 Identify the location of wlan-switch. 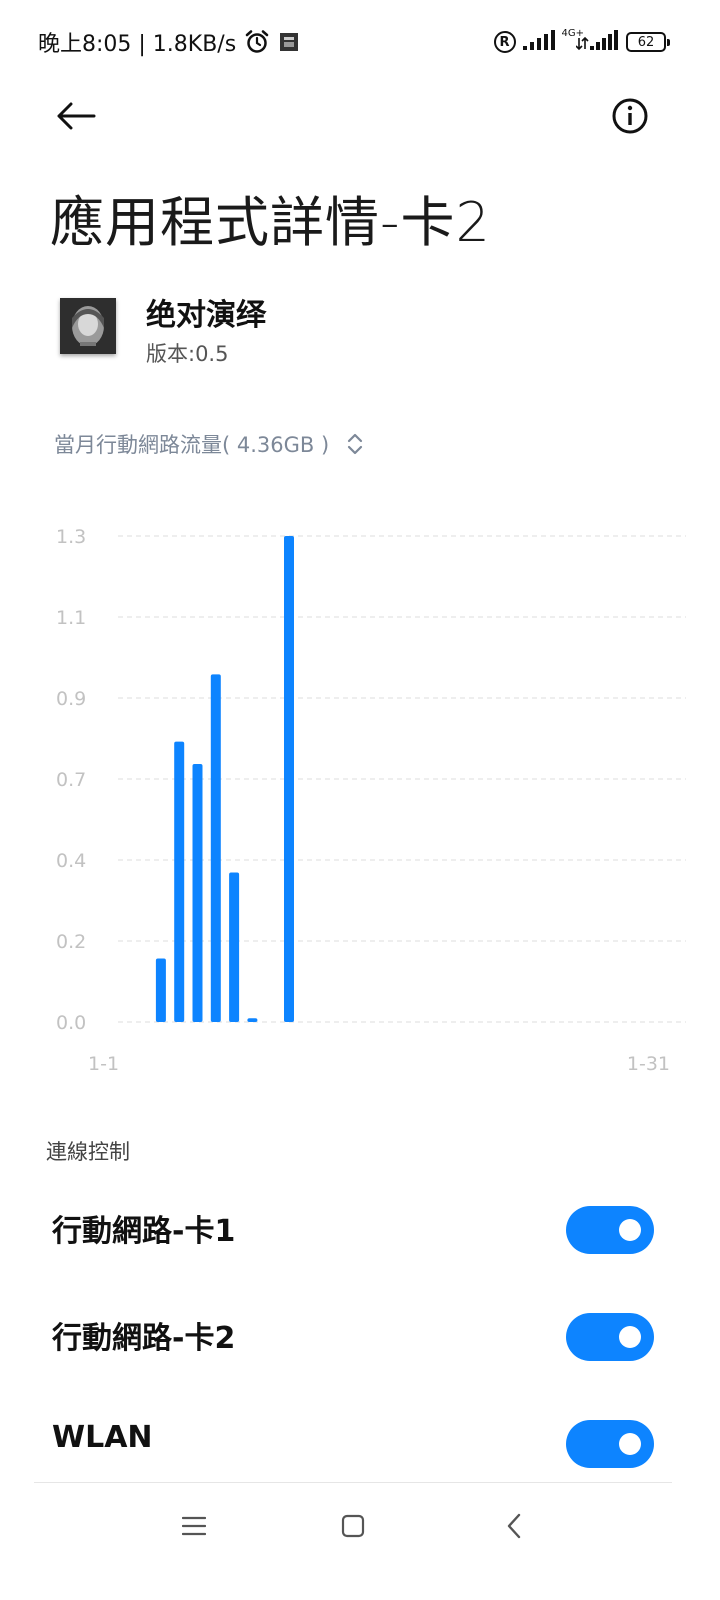
(610, 1444).